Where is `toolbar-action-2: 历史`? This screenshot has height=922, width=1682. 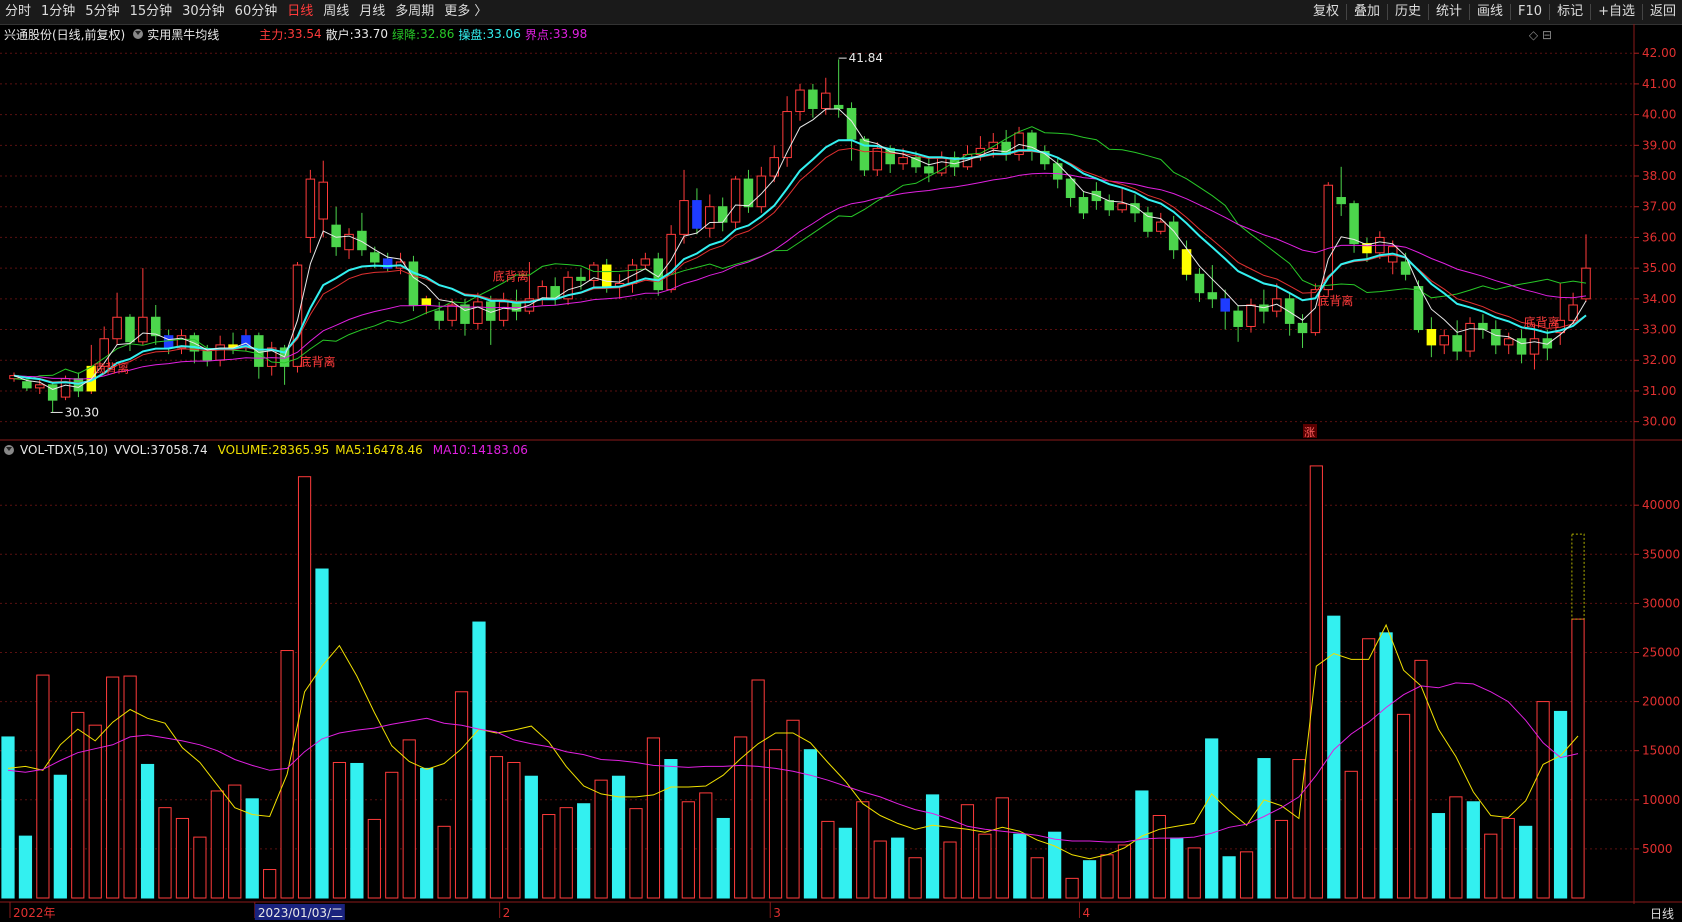
toolbar-action-2: 历史 is located at coordinates (1408, 12).